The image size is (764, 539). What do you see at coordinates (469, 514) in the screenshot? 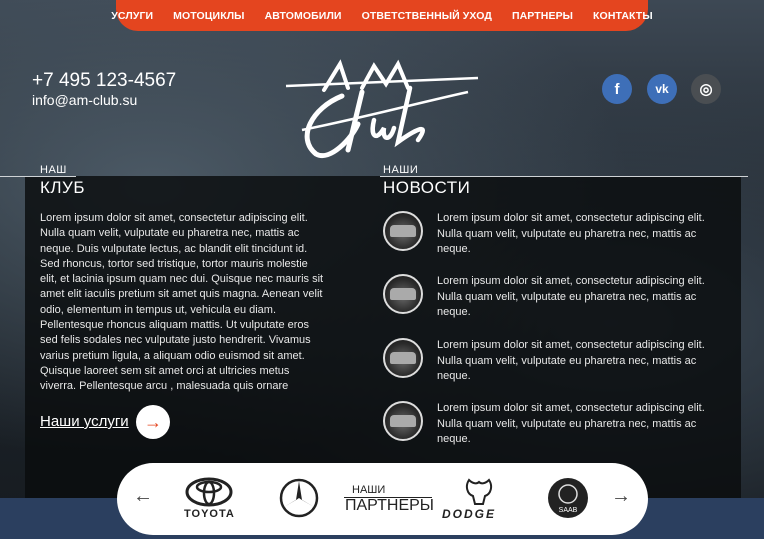
I see `dodge-label: DODGE` at bounding box center [469, 514].